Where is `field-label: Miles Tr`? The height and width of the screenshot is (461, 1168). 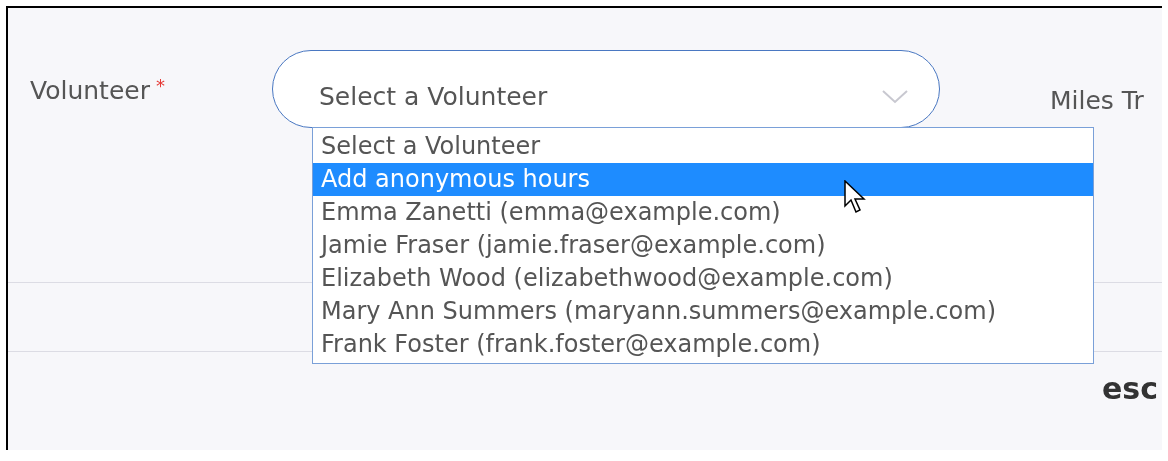
field-label: Miles Tr is located at coordinates (1097, 101).